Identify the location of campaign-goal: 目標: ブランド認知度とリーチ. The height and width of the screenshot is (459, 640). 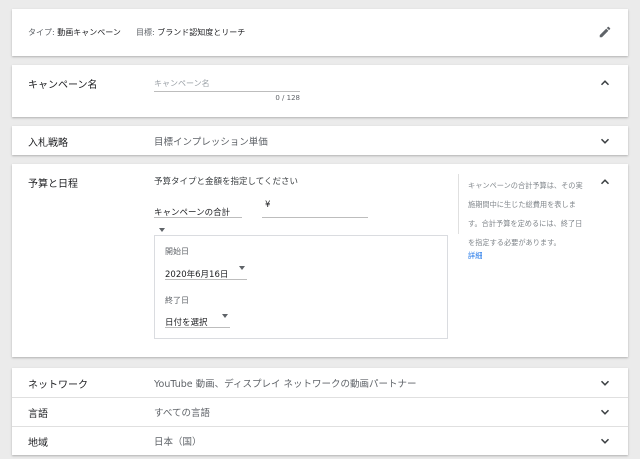
(190, 32).